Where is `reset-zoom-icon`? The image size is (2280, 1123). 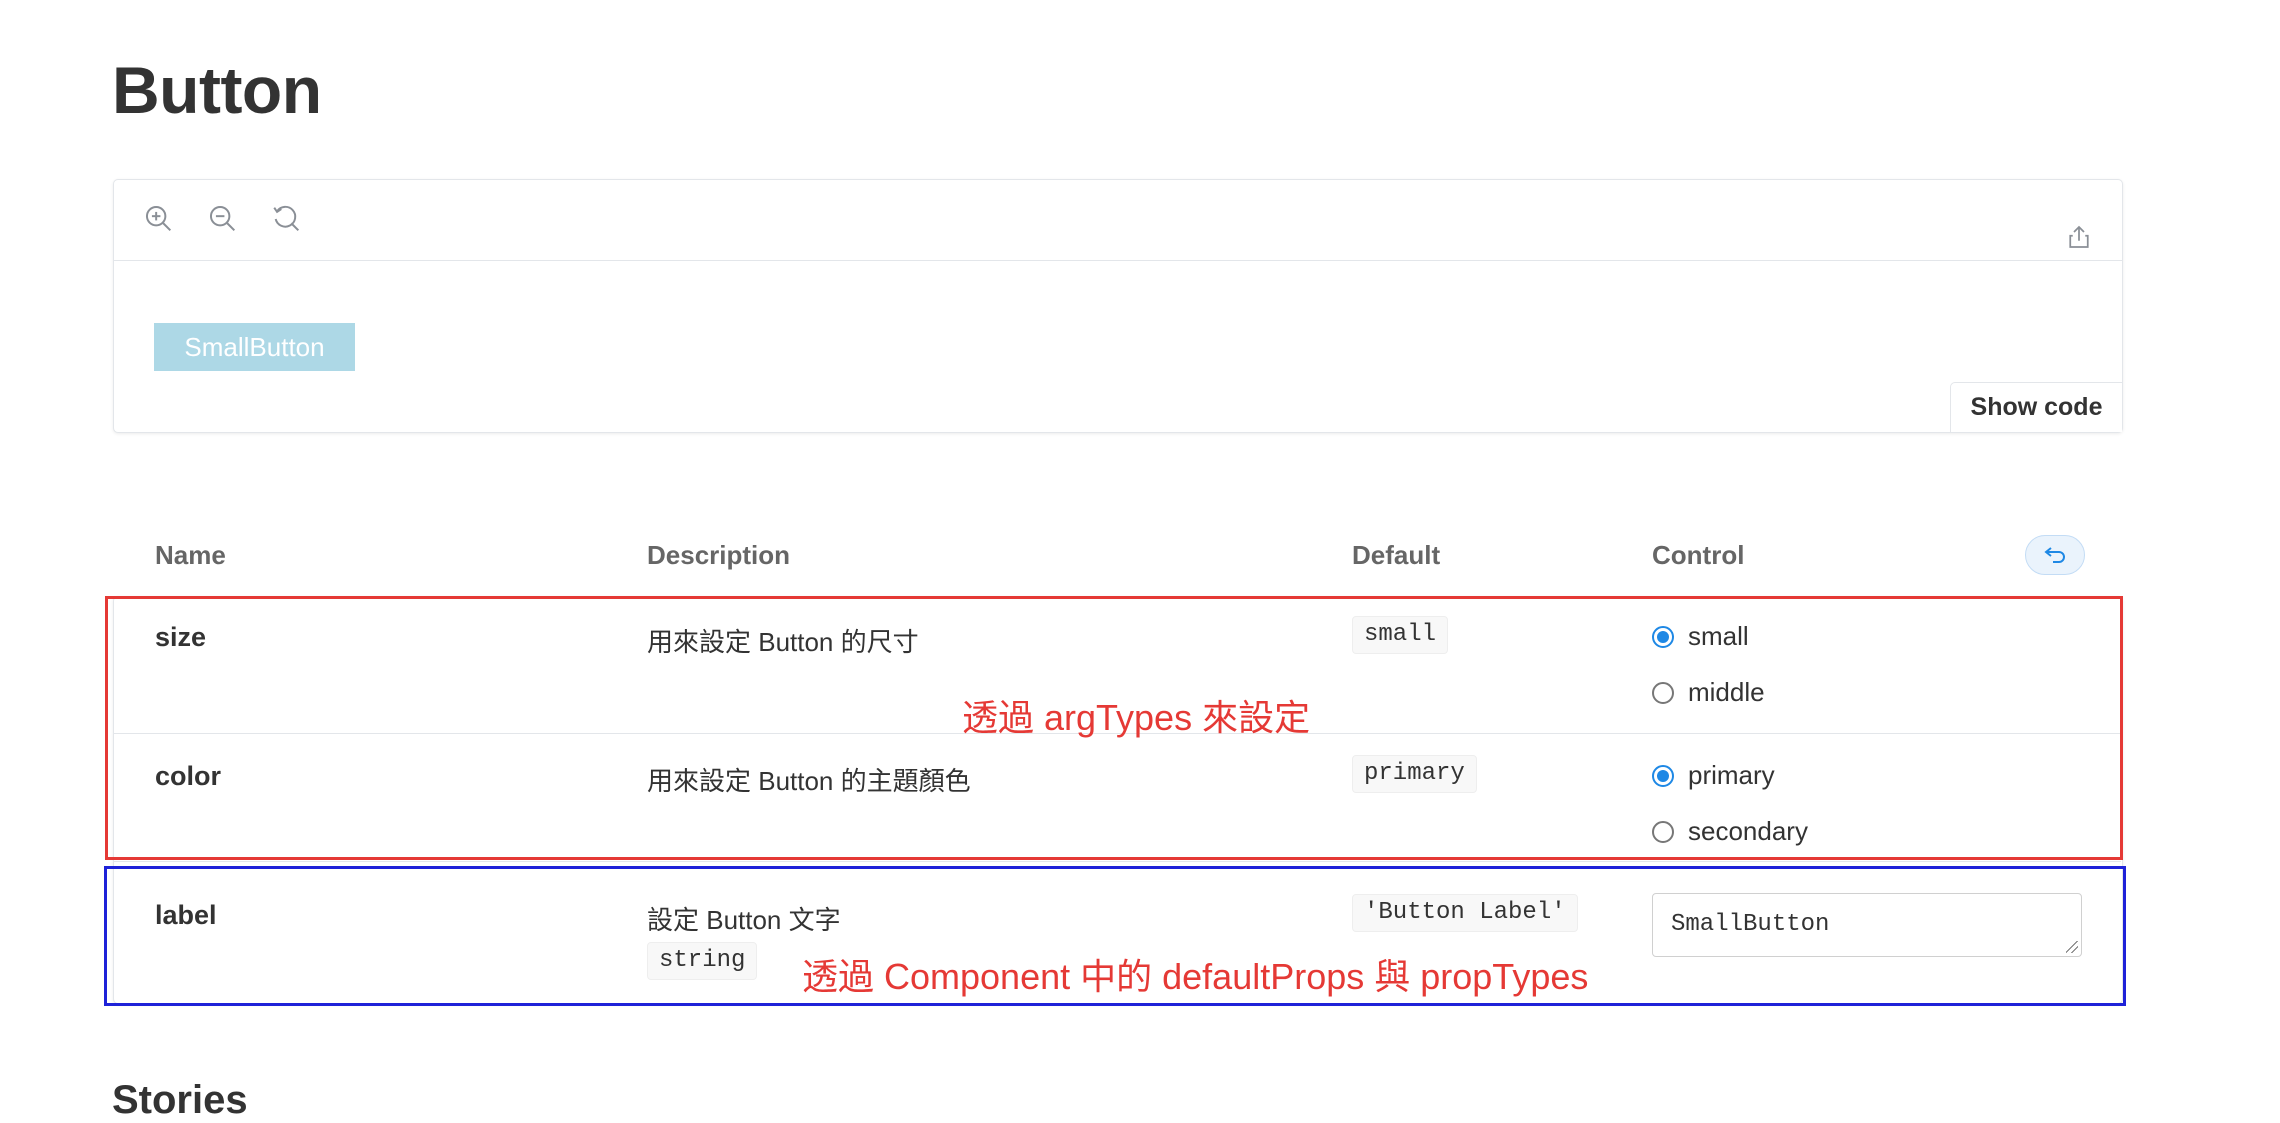
reset-zoom-icon is located at coordinates (287, 219).